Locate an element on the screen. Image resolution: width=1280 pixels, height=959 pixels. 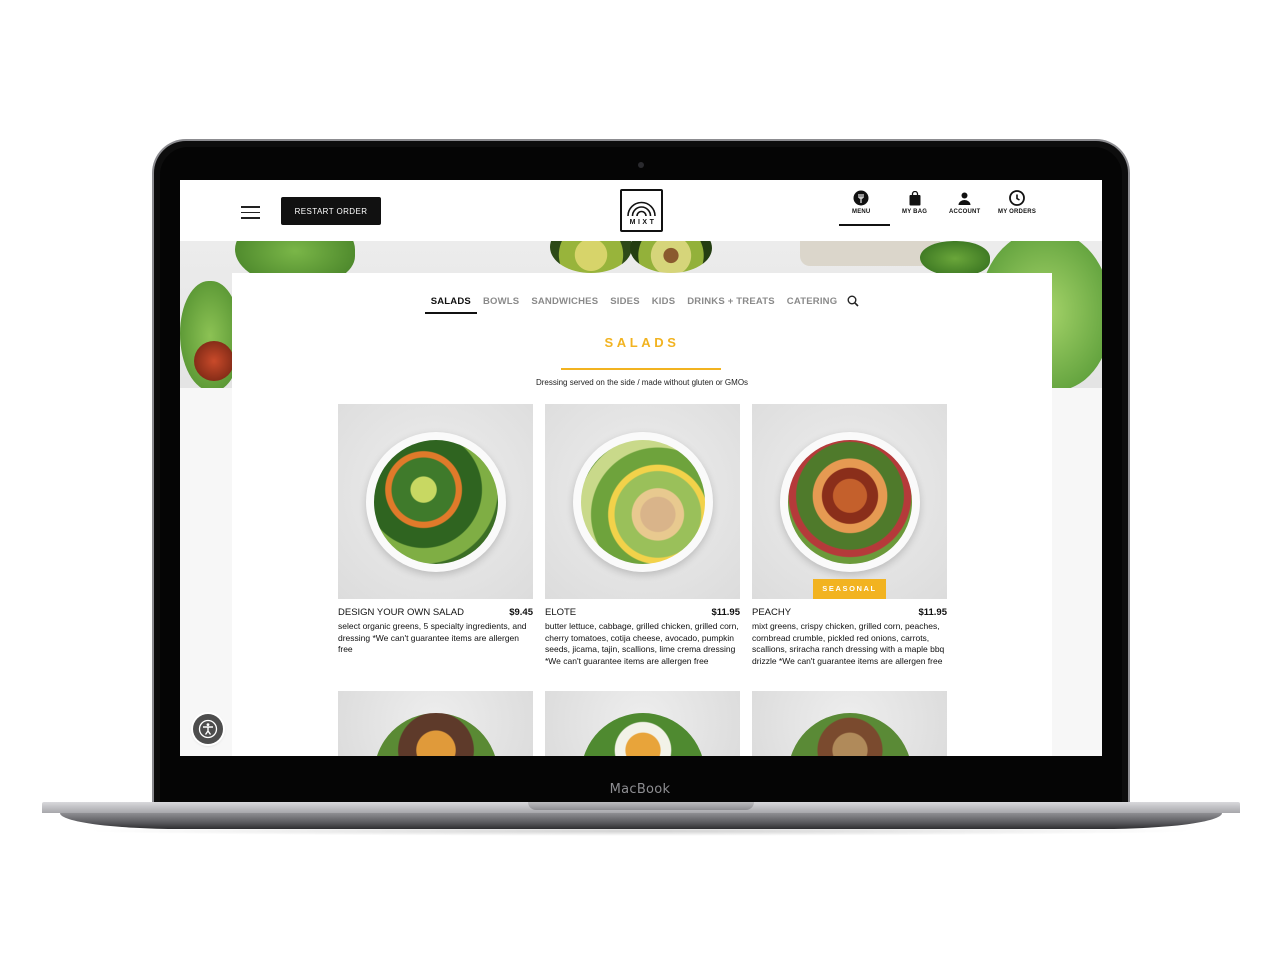
search-icon is located at coordinates (853, 301).